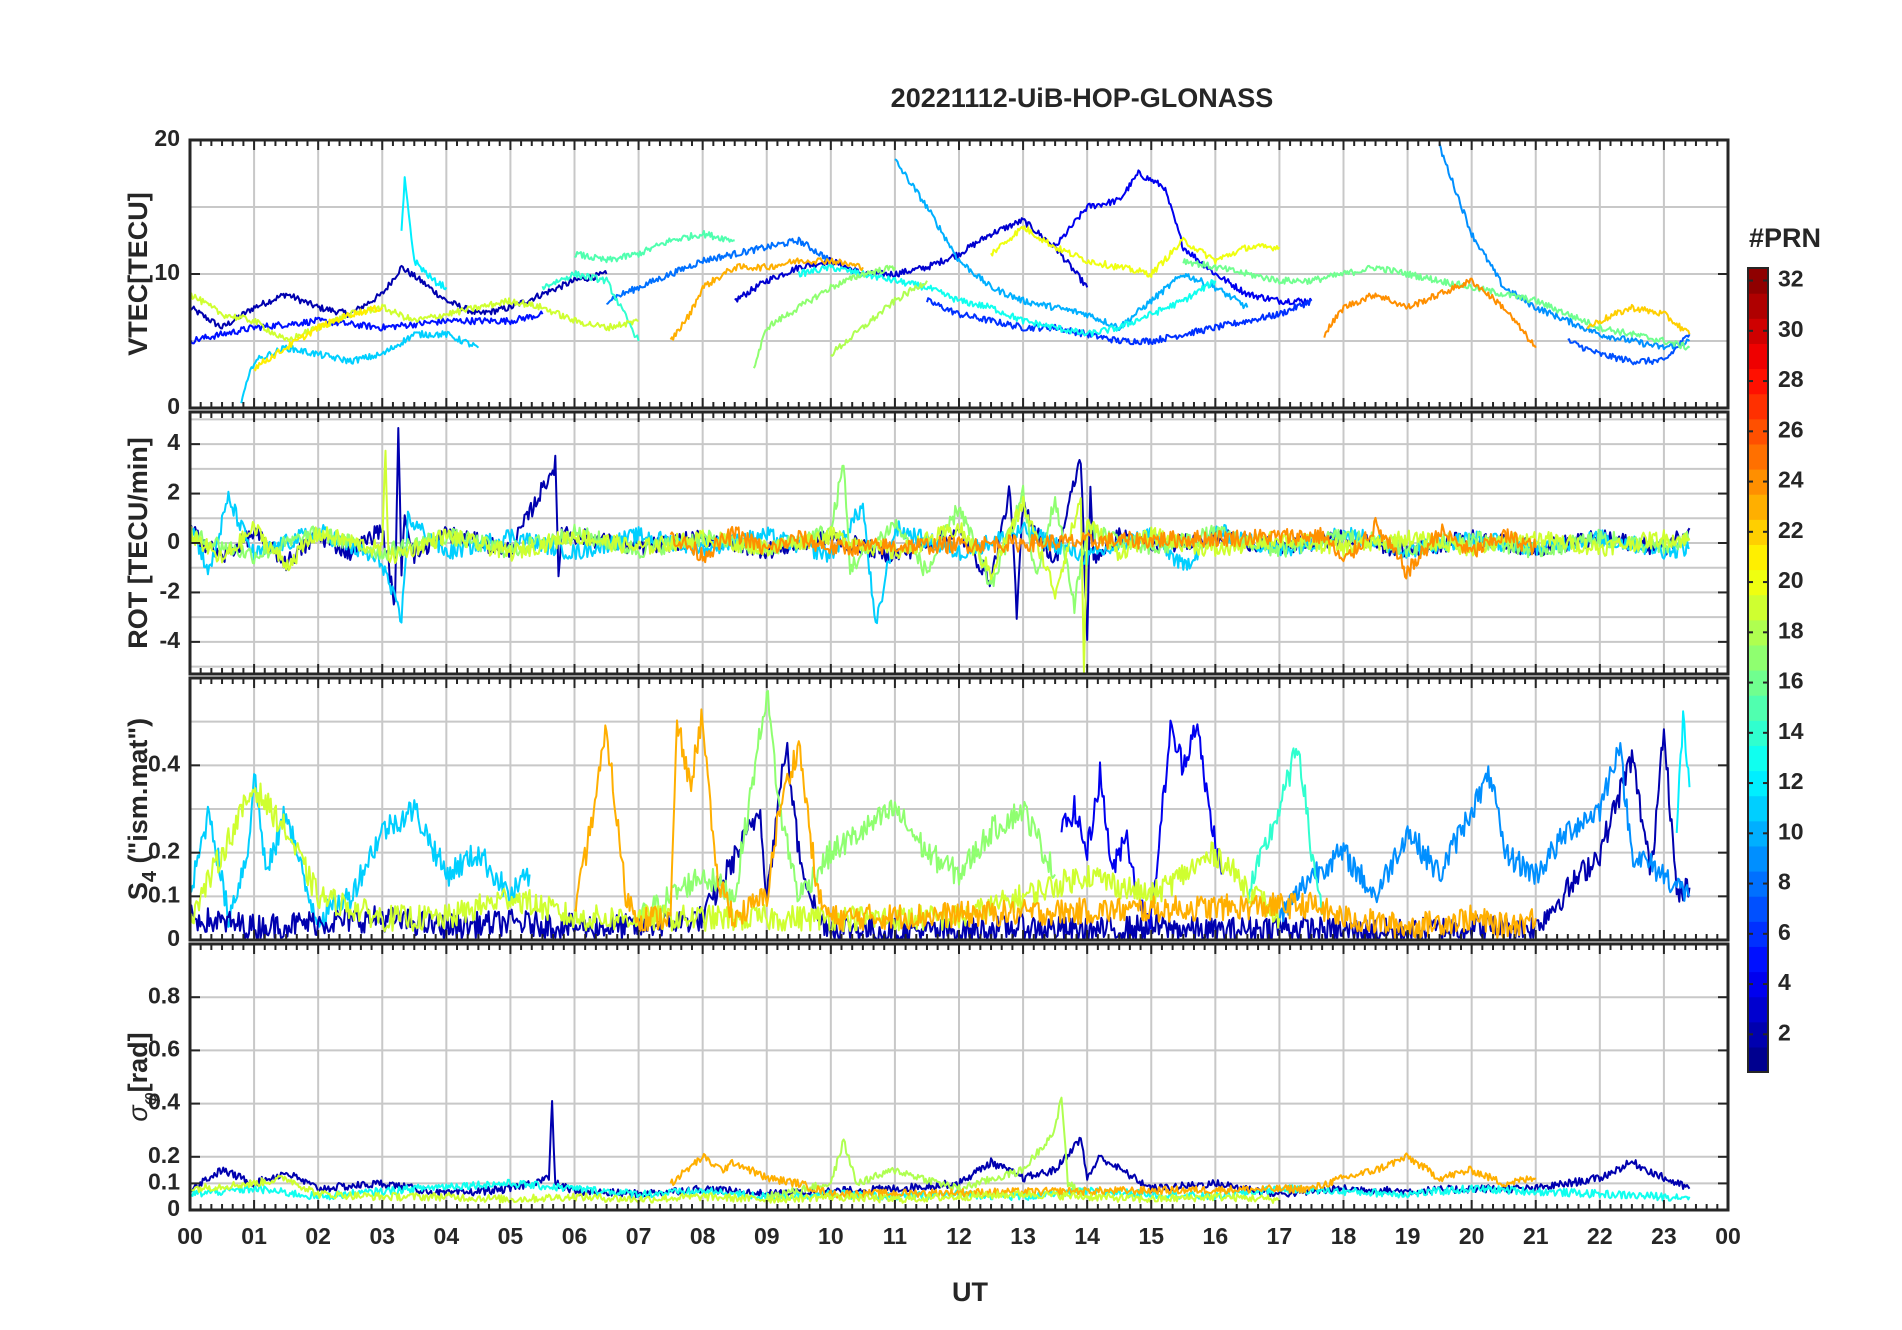 This screenshot has height=1330, width=1902. Describe the element at coordinates (575, 1236) in the screenshot. I see `x-tick-label: 06` at that location.